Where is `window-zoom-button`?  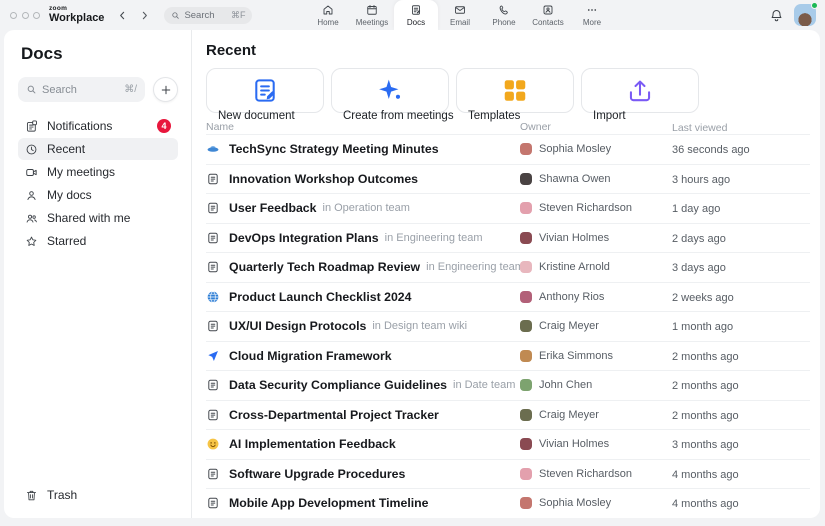
window-zoom-button is located at coordinates (36, 15).